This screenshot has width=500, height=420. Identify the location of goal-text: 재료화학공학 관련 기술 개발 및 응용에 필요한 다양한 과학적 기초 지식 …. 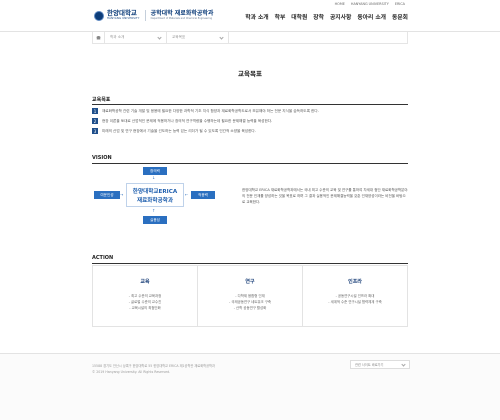
(210, 110).